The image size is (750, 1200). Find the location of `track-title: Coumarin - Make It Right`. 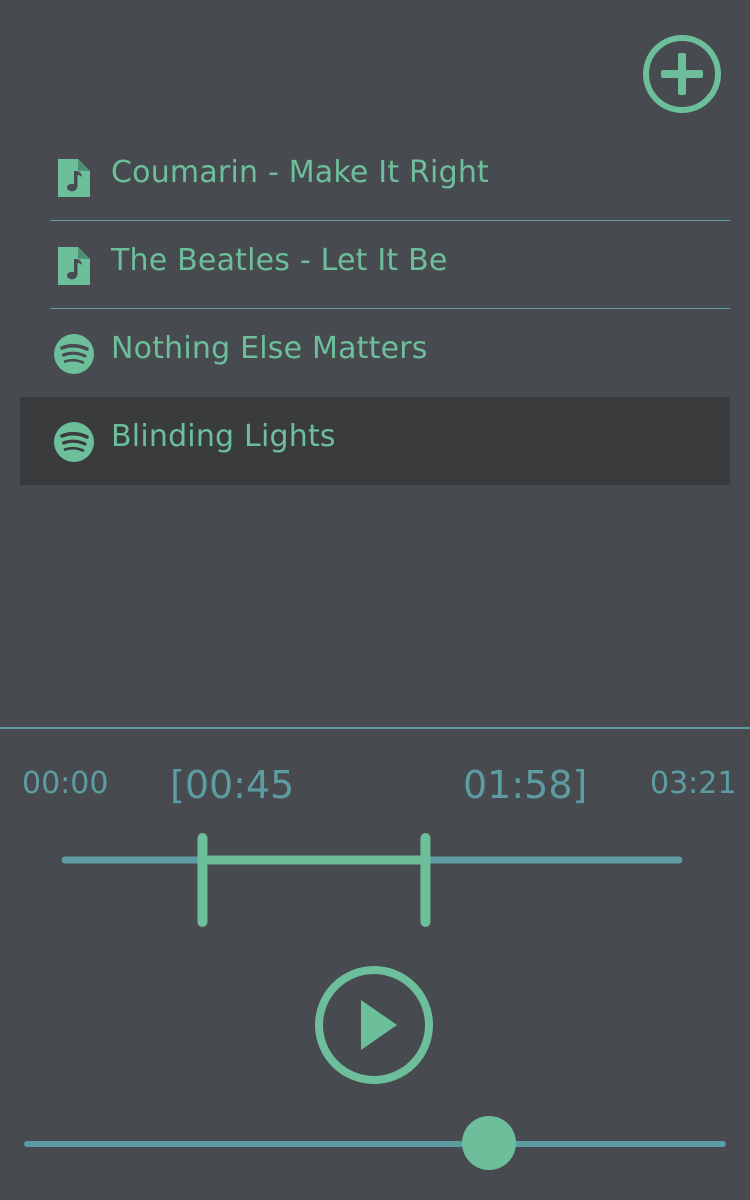

track-title: Coumarin - Make It Right is located at coordinates (300, 172).